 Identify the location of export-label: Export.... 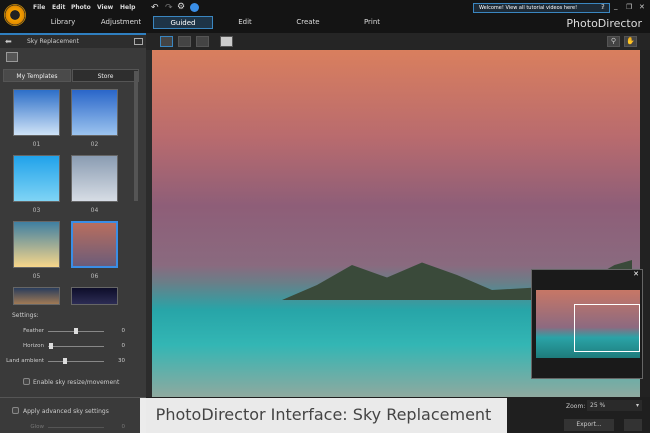
(589, 424).